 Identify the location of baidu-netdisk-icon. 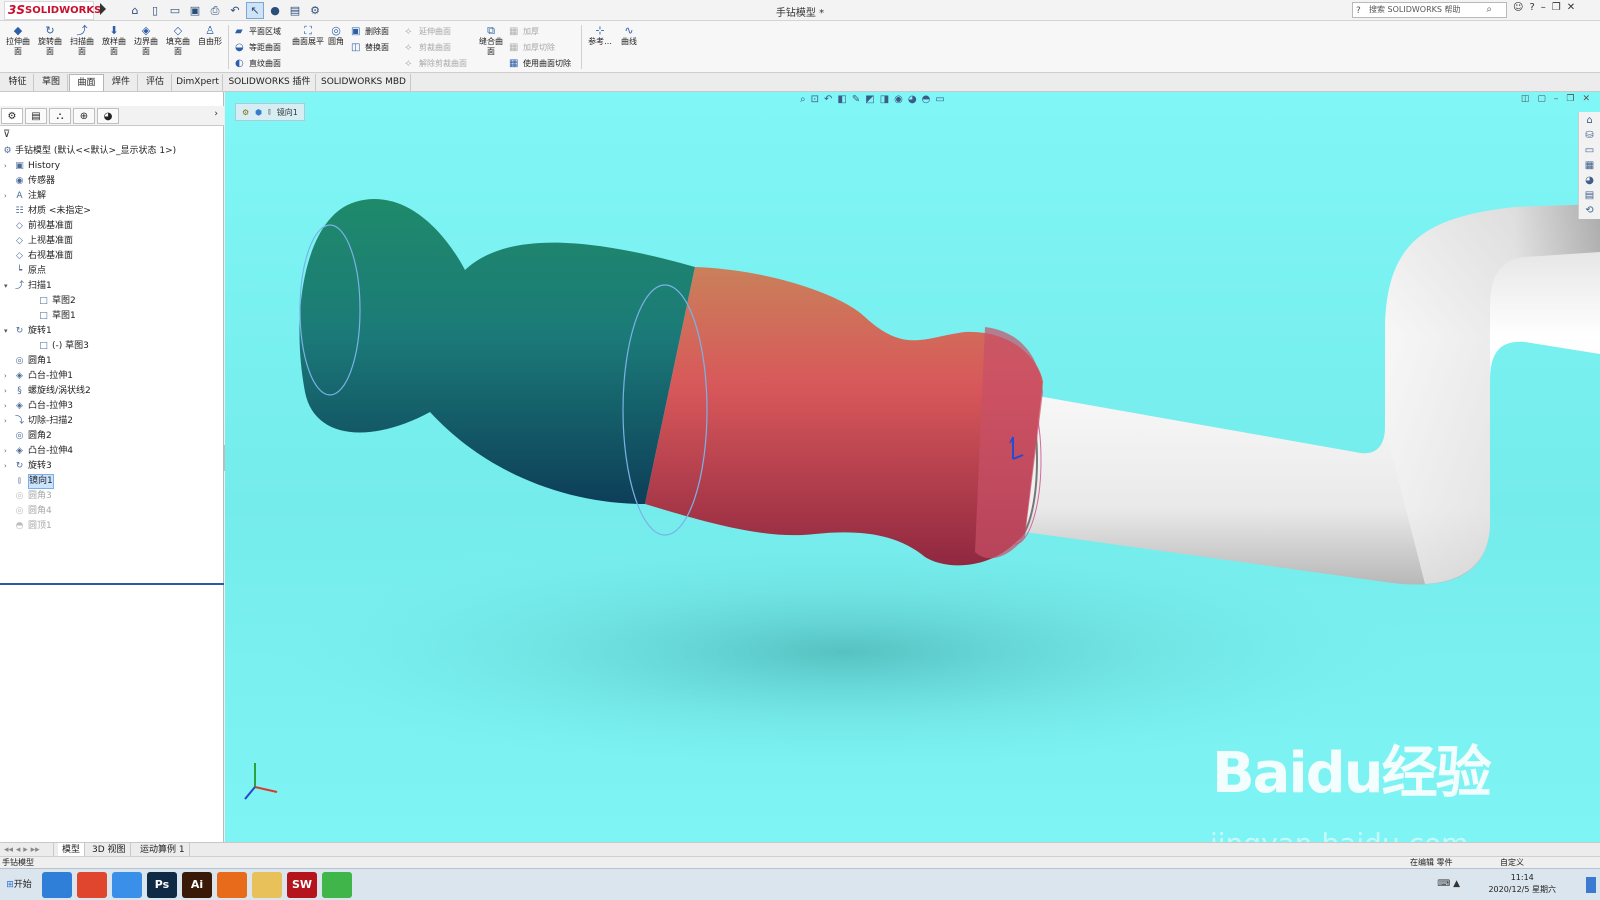
(127, 885).